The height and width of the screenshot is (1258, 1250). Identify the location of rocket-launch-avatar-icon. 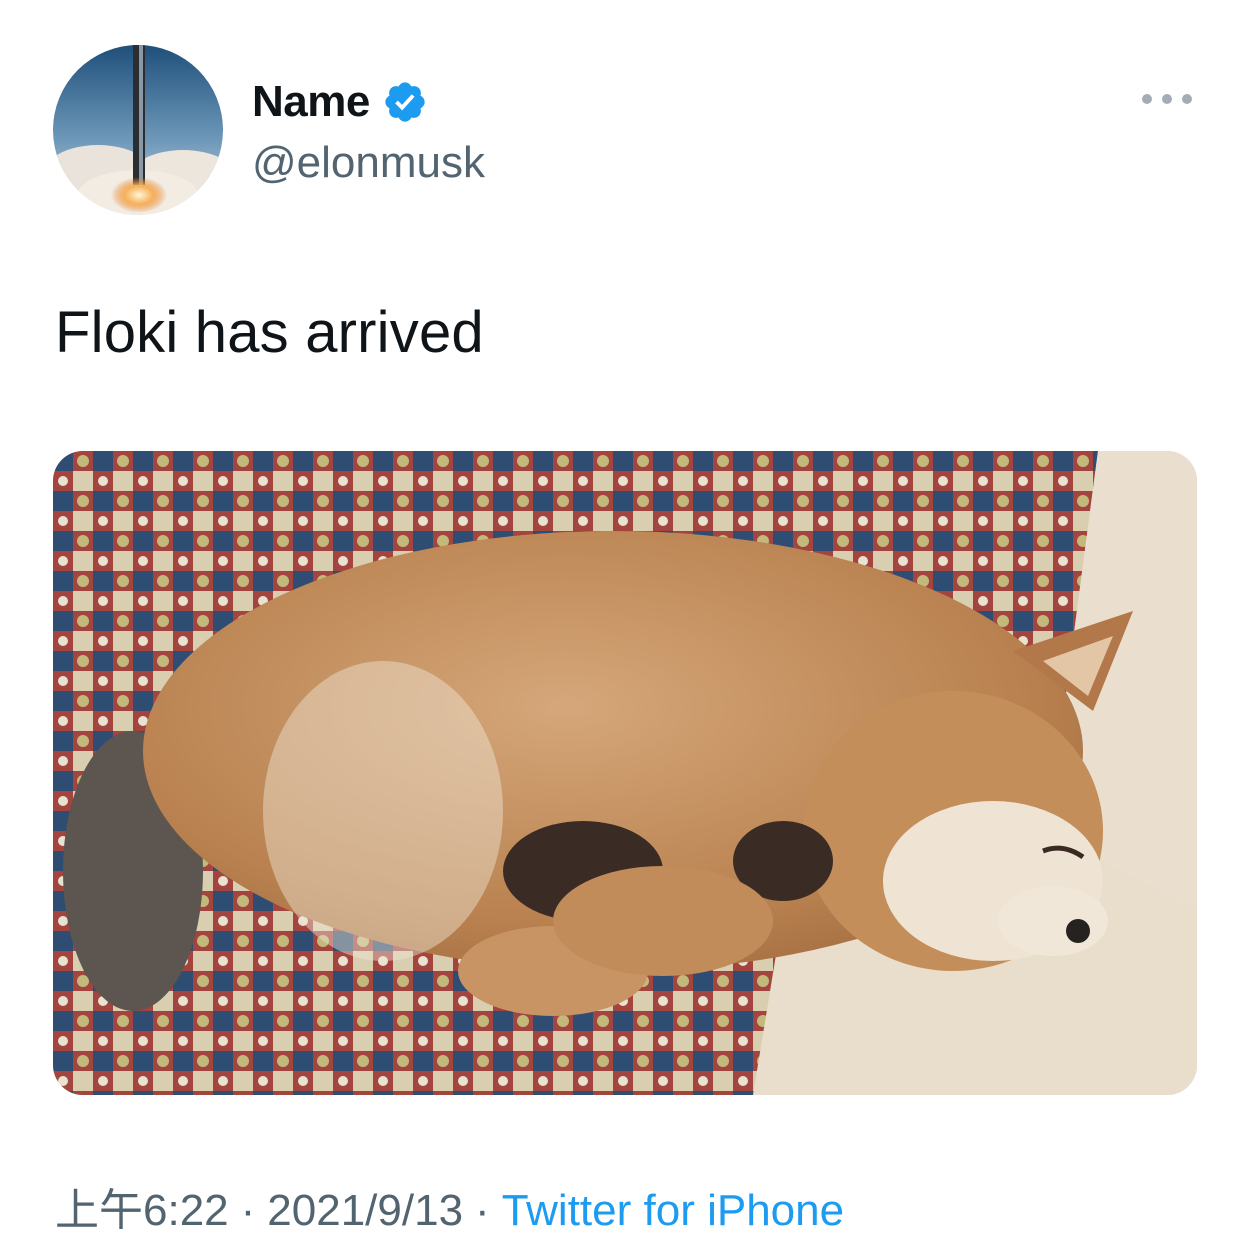
(138, 130).